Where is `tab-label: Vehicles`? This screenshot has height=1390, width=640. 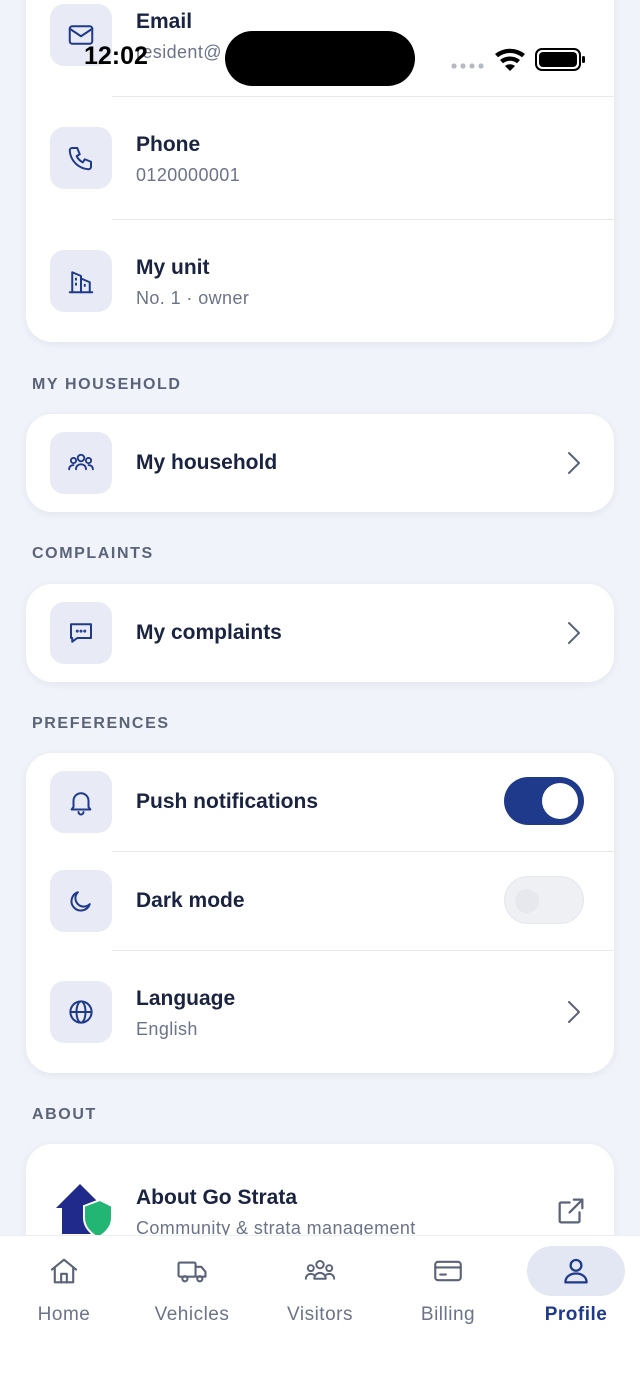 tab-label: Vehicles is located at coordinates (192, 1314).